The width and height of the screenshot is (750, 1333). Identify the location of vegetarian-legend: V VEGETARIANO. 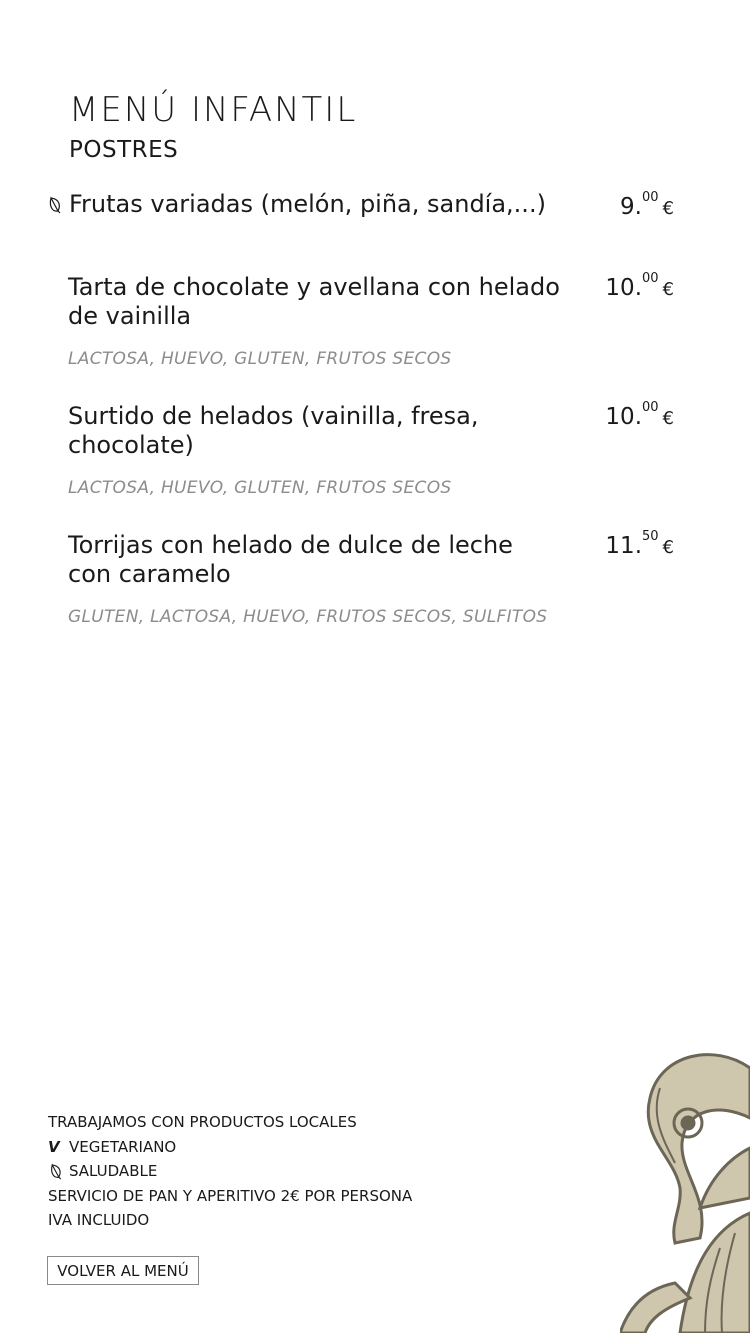
(230, 1148).